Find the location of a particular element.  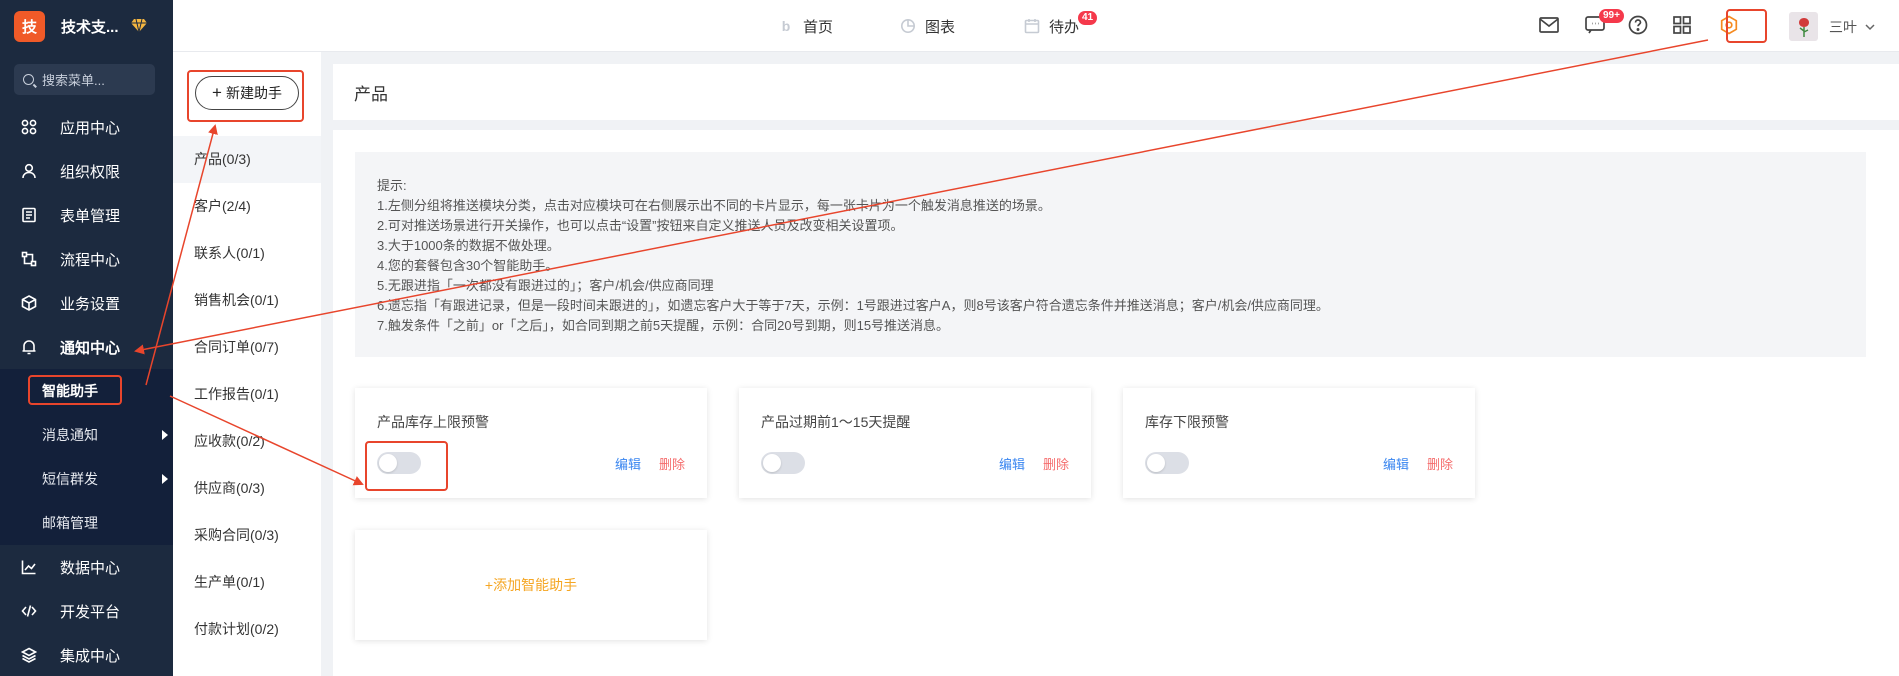

submenu-item-message-notify: 消息通知 is located at coordinates (86, 435).